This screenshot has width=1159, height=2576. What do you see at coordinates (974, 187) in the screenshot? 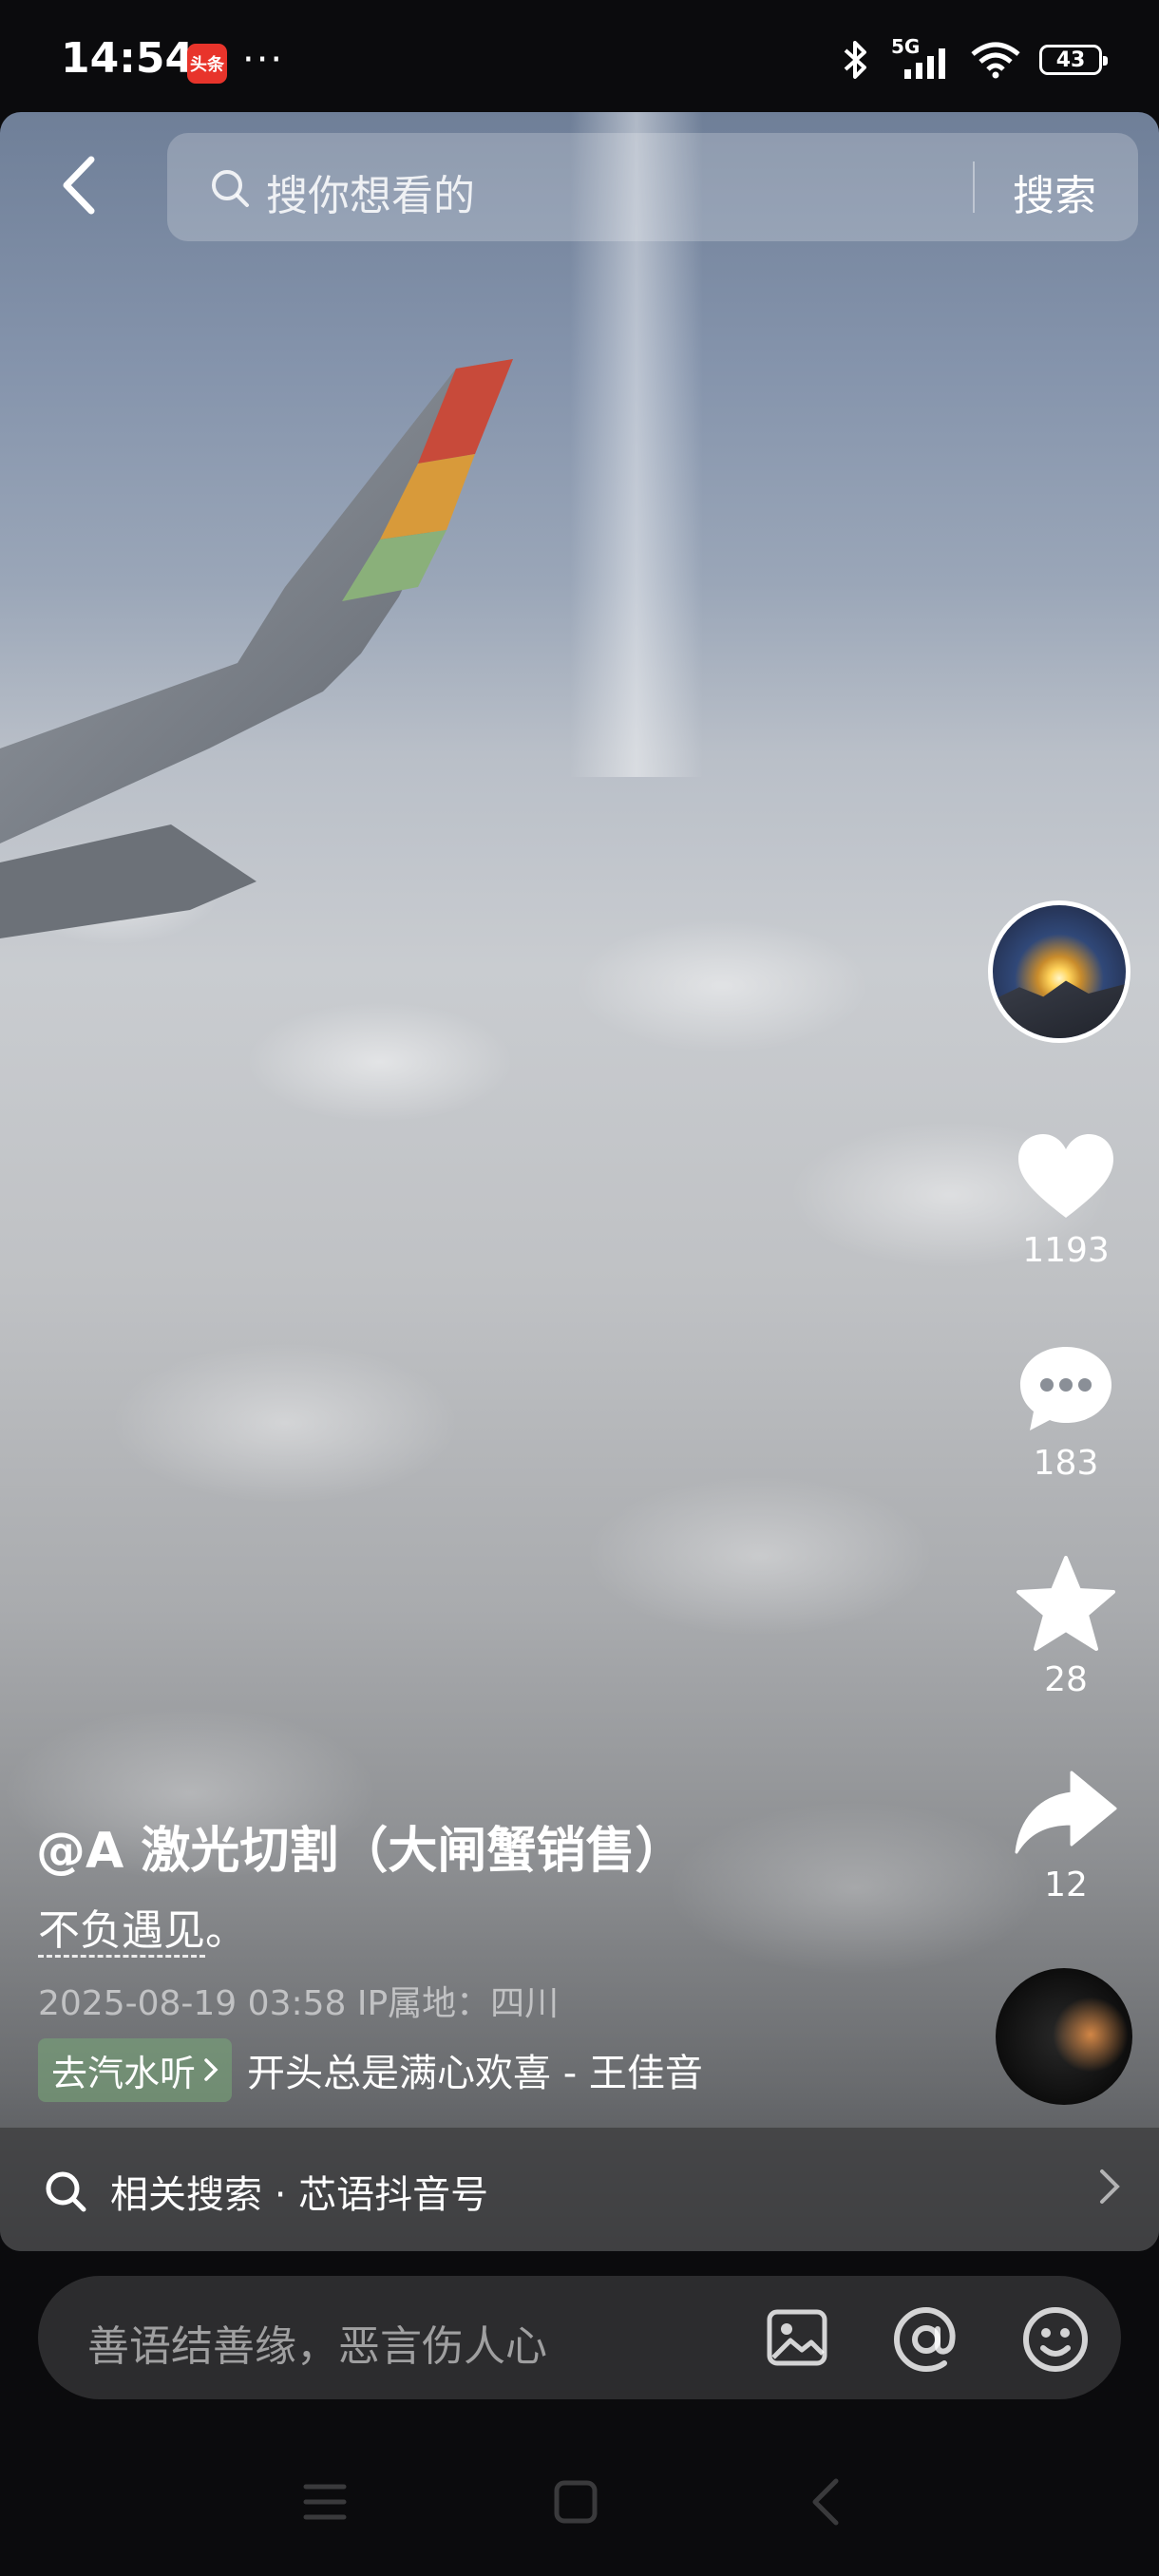
I see `search-divider` at bounding box center [974, 187].